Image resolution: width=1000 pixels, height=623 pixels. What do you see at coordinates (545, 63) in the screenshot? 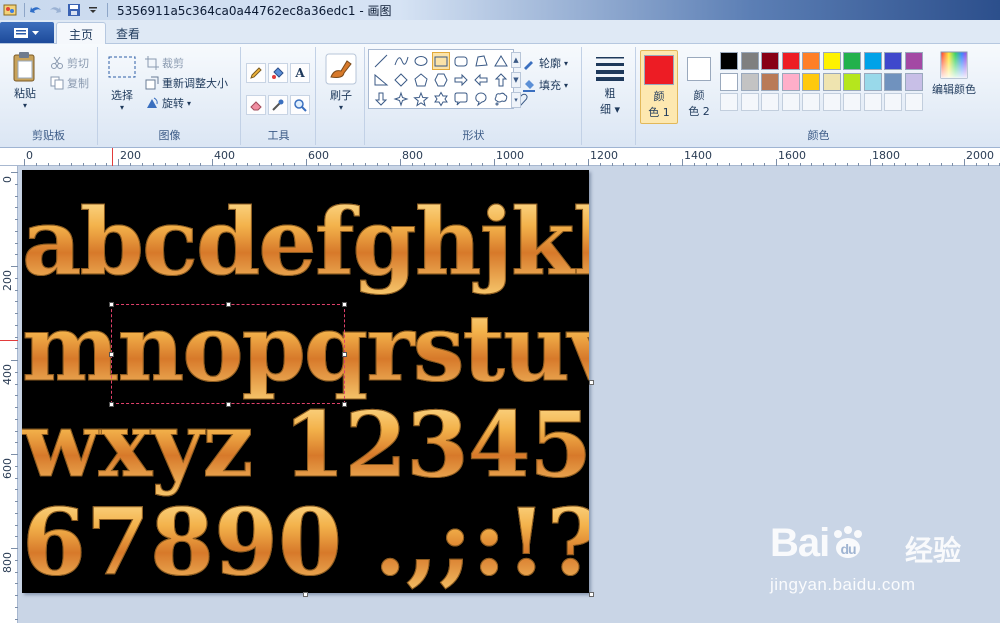
I see `outline-button: 轮廓 ▾` at bounding box center [545, 63].